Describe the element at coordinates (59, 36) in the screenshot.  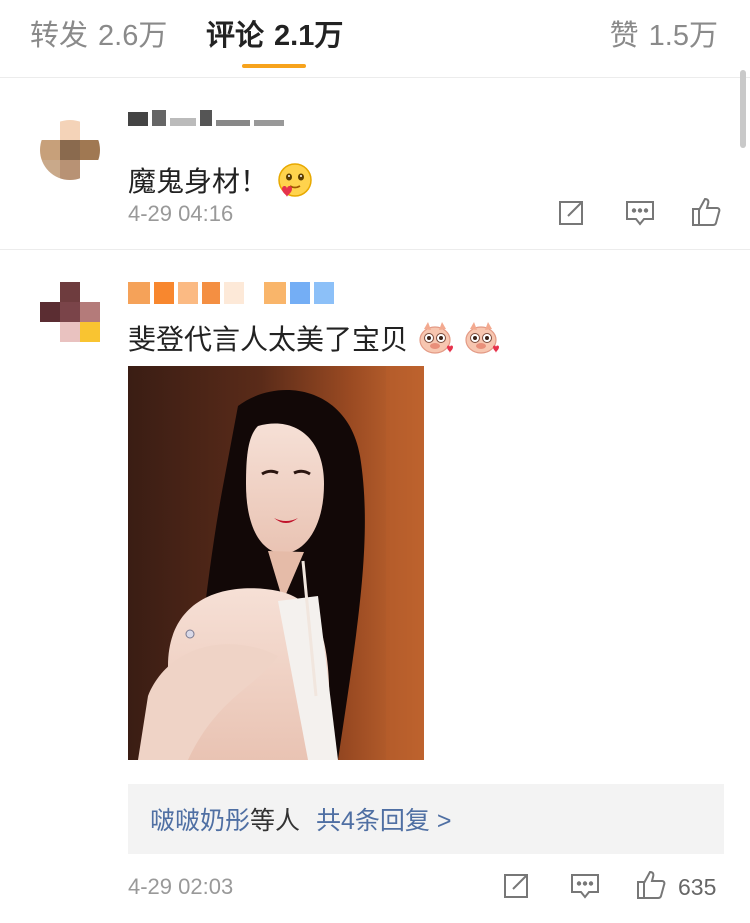
I see `tab-repost-label: 转发` at that location.